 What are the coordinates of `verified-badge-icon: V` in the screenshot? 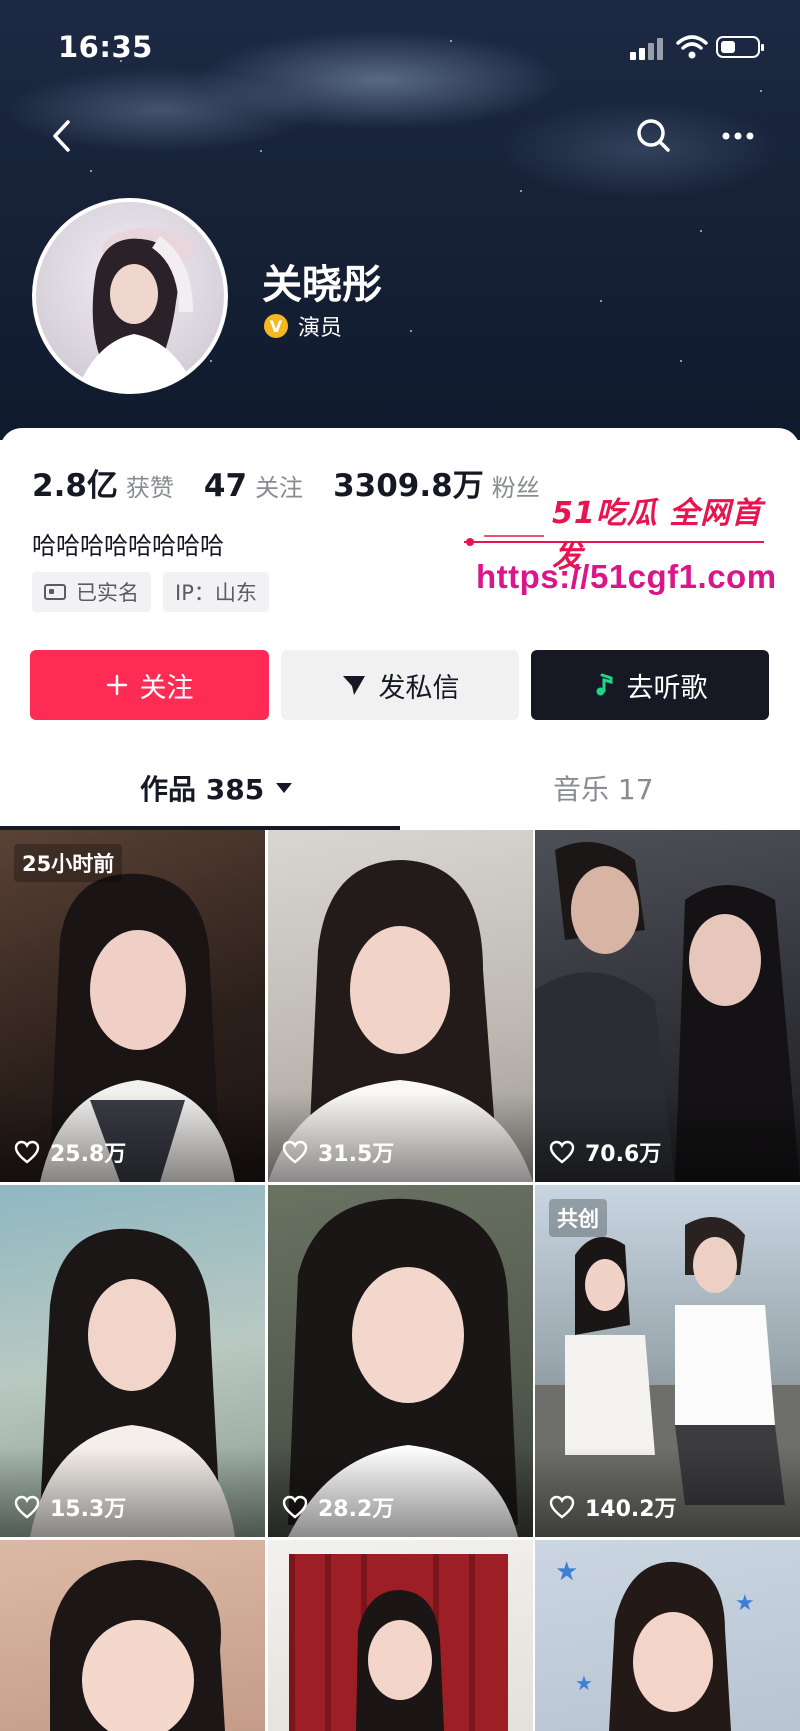 It's located at (276, 326).